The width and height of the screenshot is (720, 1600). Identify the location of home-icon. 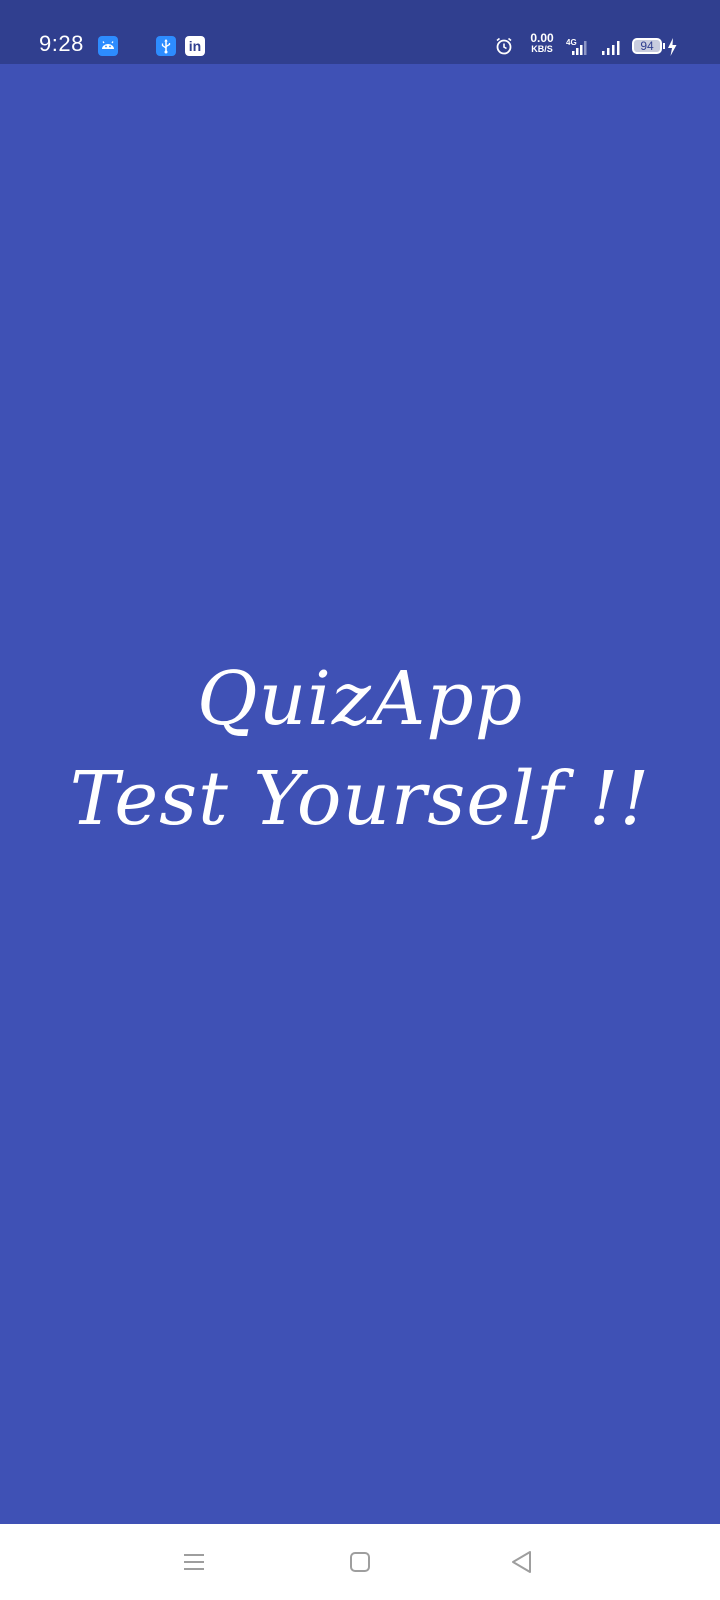
(360, 1562).